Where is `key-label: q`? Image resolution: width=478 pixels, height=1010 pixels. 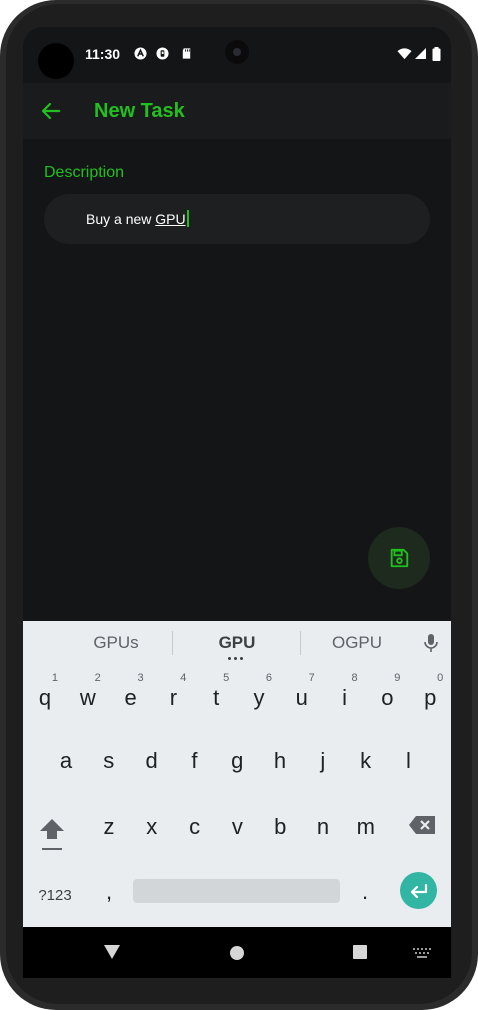 key-label: q is located at coordinates (45, 697).